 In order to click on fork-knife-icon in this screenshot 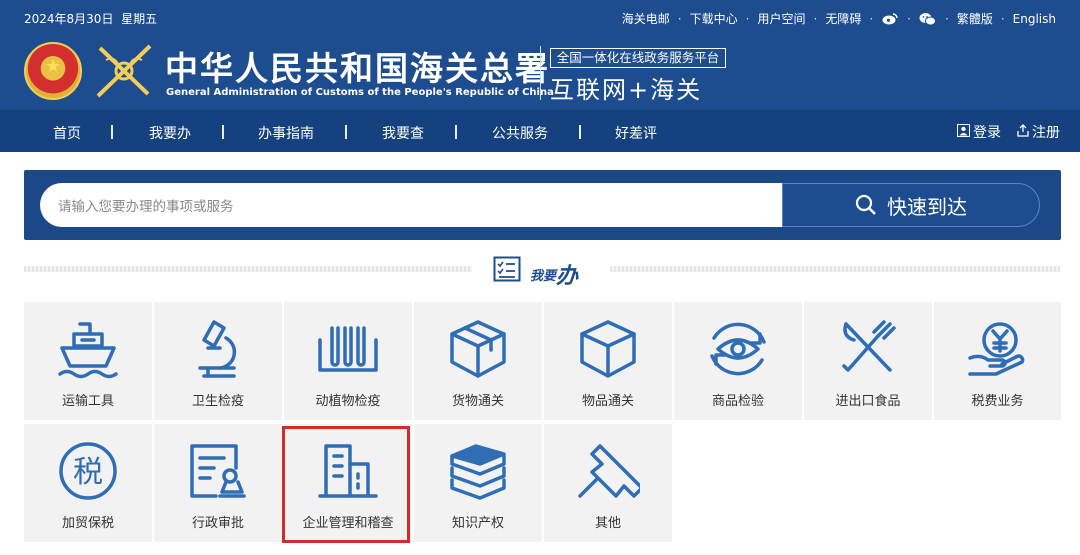, I will do `click(869, 346)`.